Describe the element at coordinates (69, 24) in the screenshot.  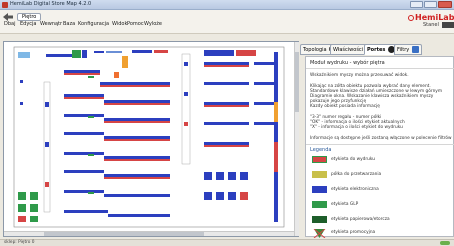
I see `menu-item: Baza` at that location.